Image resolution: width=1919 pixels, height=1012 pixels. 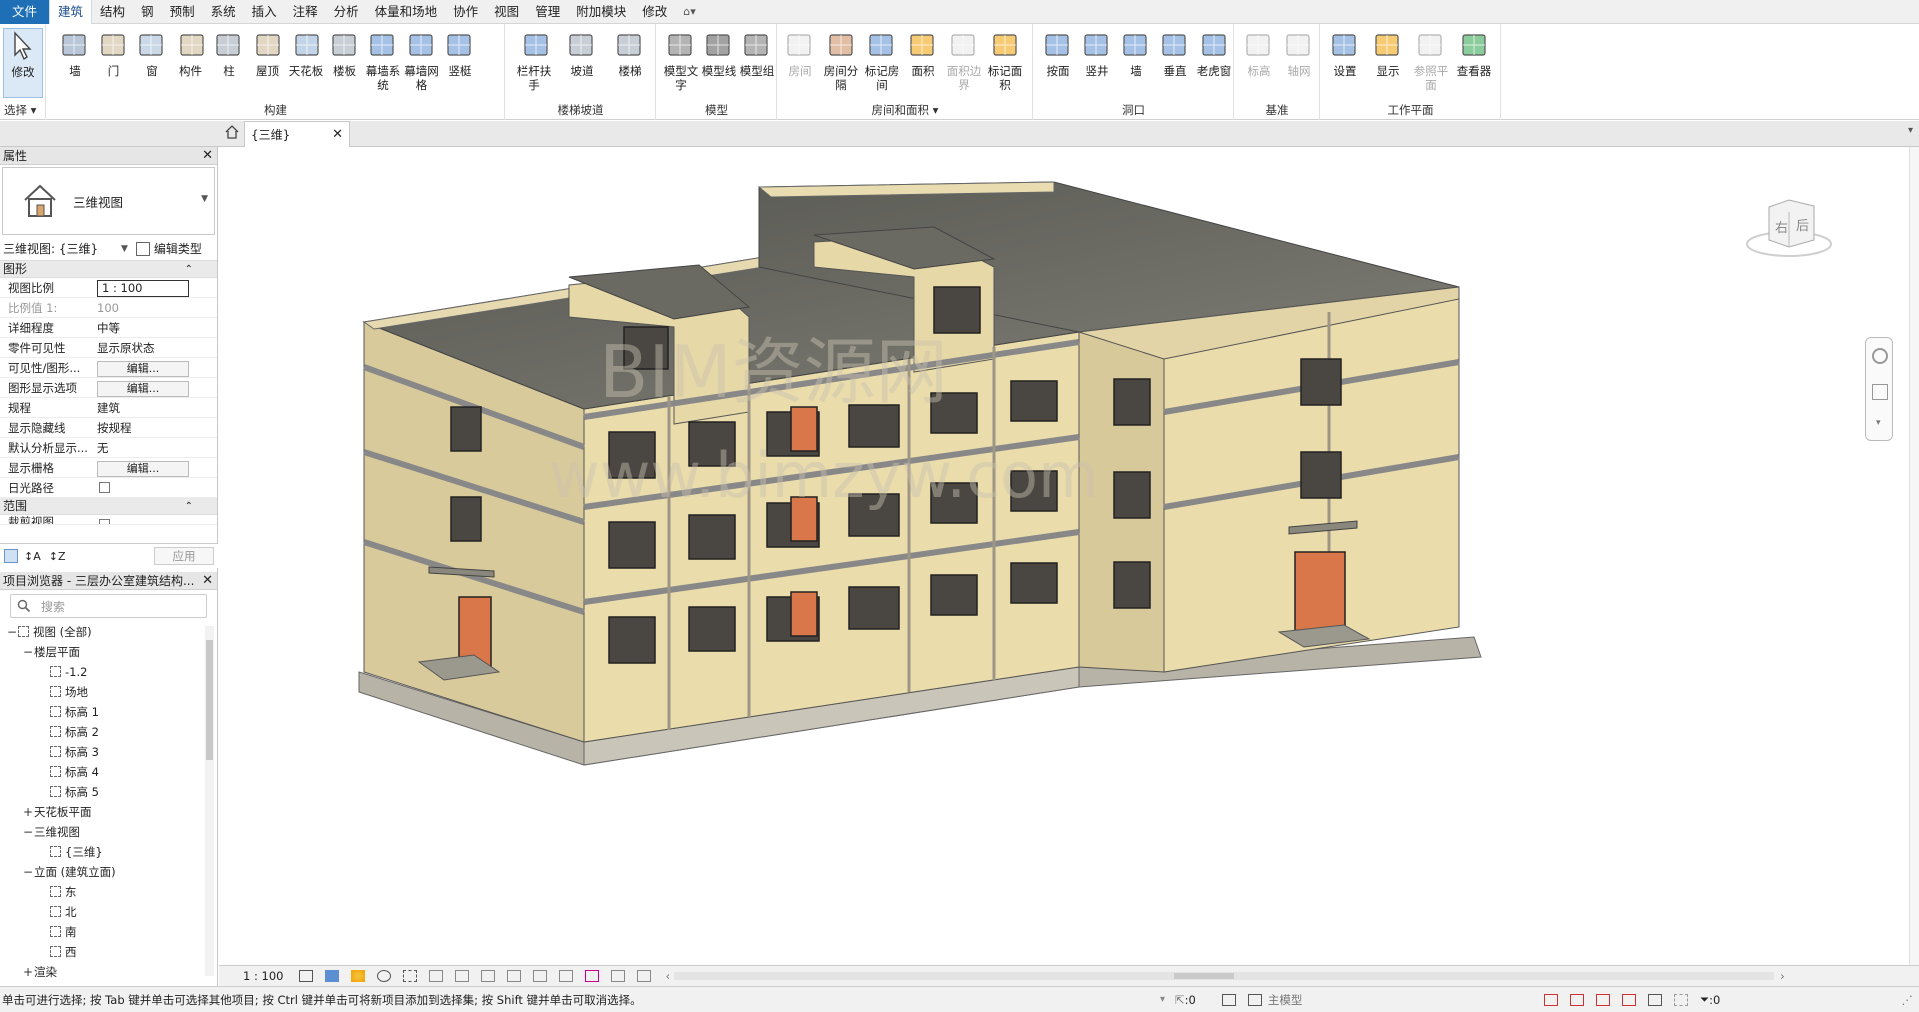 What do you see at coordinates (28, 812) in the screenshot?
I see `expand-toggle-icon: +` at bounding box center [28, 812].